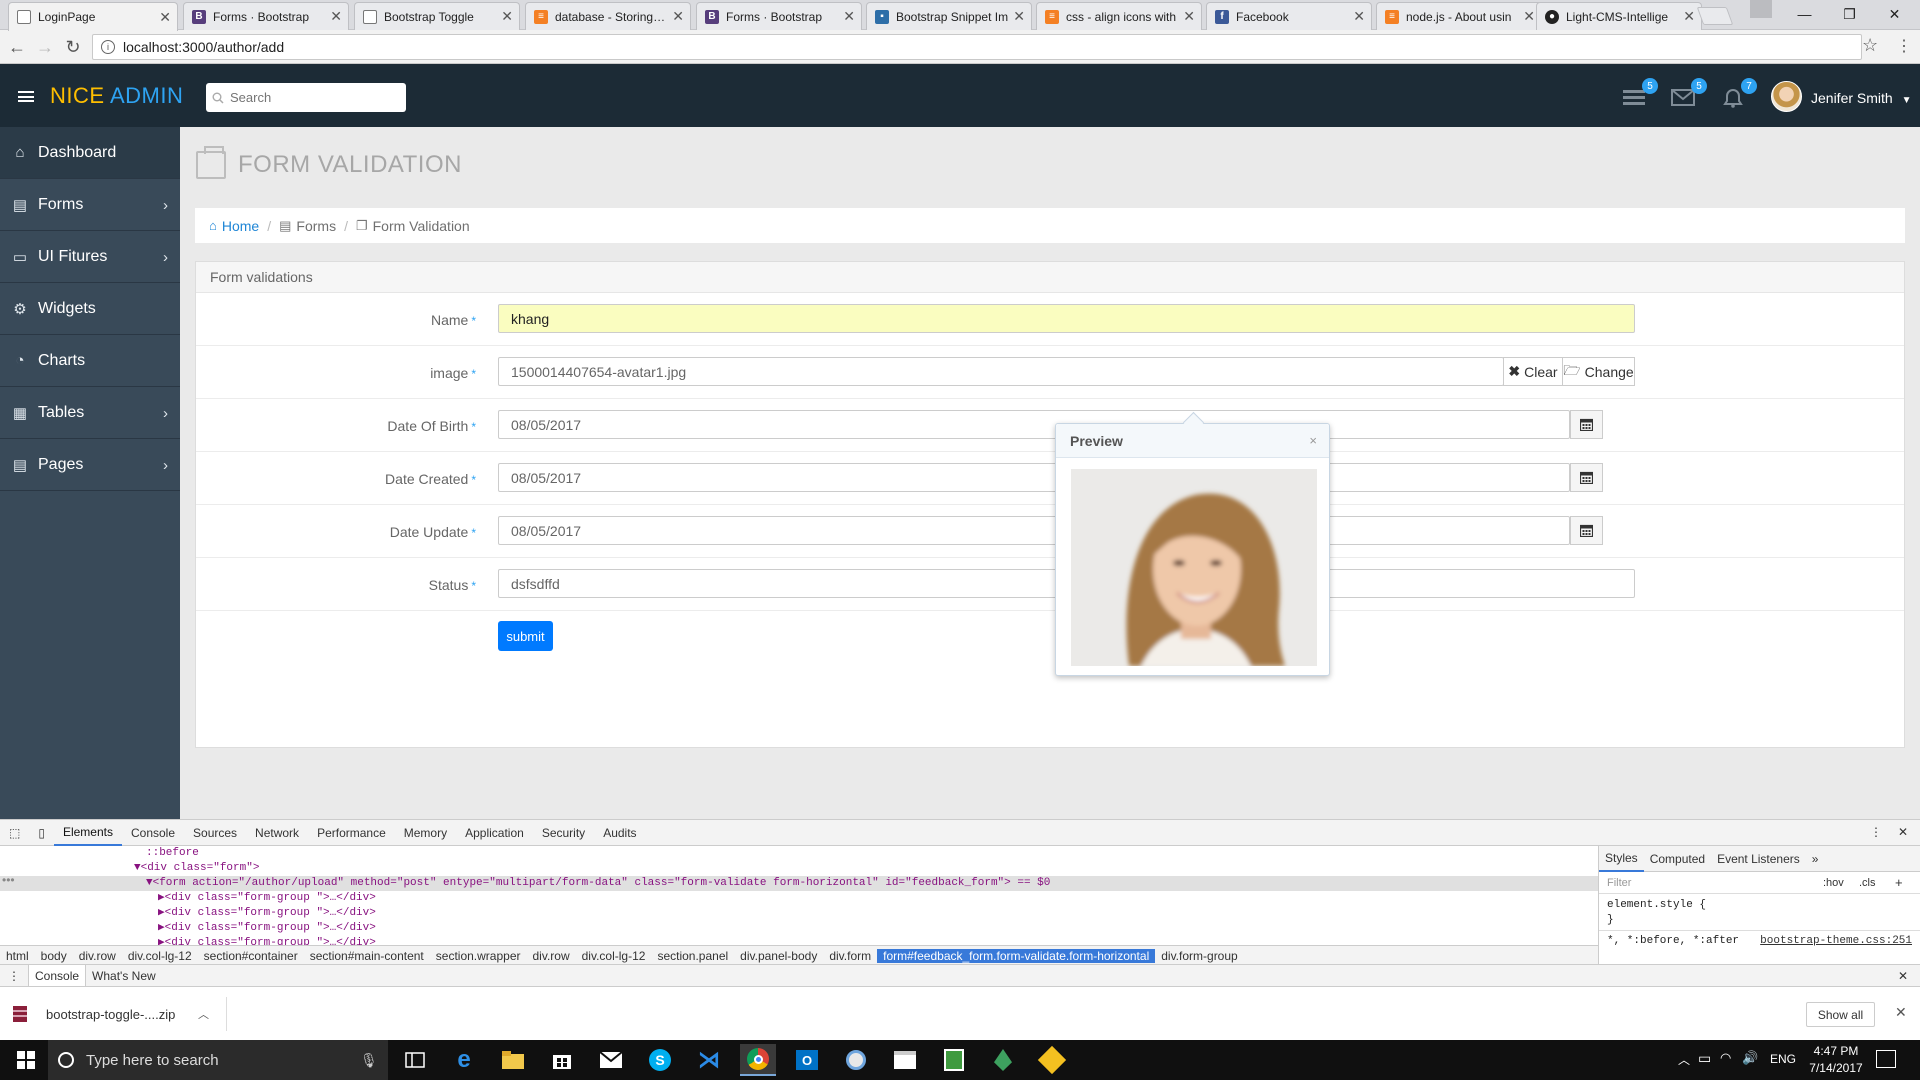 The height and width of the screenshot is (1080, 1920). Describe the element at coordinates (90, 153) in the screenshot. I see `sidebar-item-dashboard: ⌂ Dashboard` at that location.